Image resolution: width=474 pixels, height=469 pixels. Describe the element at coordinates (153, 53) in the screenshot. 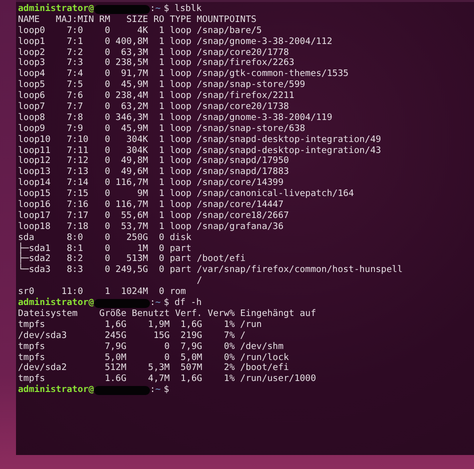

I see `output-line: loop2 7:2 0 63,3M 1 loop /snap/core20/1778` at that location.